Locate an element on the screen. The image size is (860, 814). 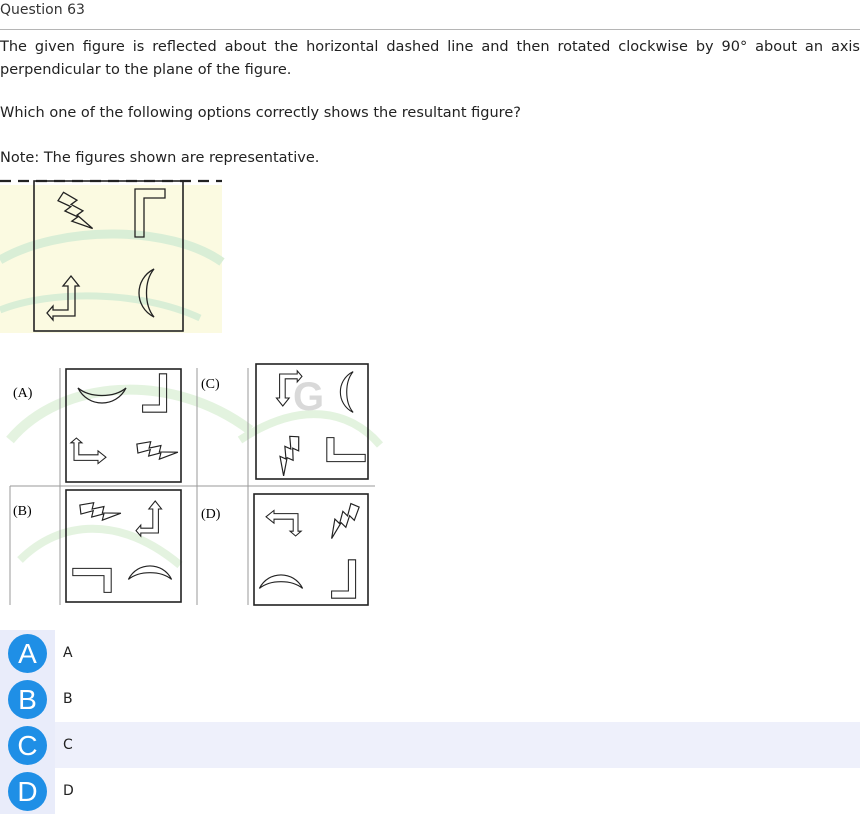
option-d-badge: D is located at coordinates (27, 791).